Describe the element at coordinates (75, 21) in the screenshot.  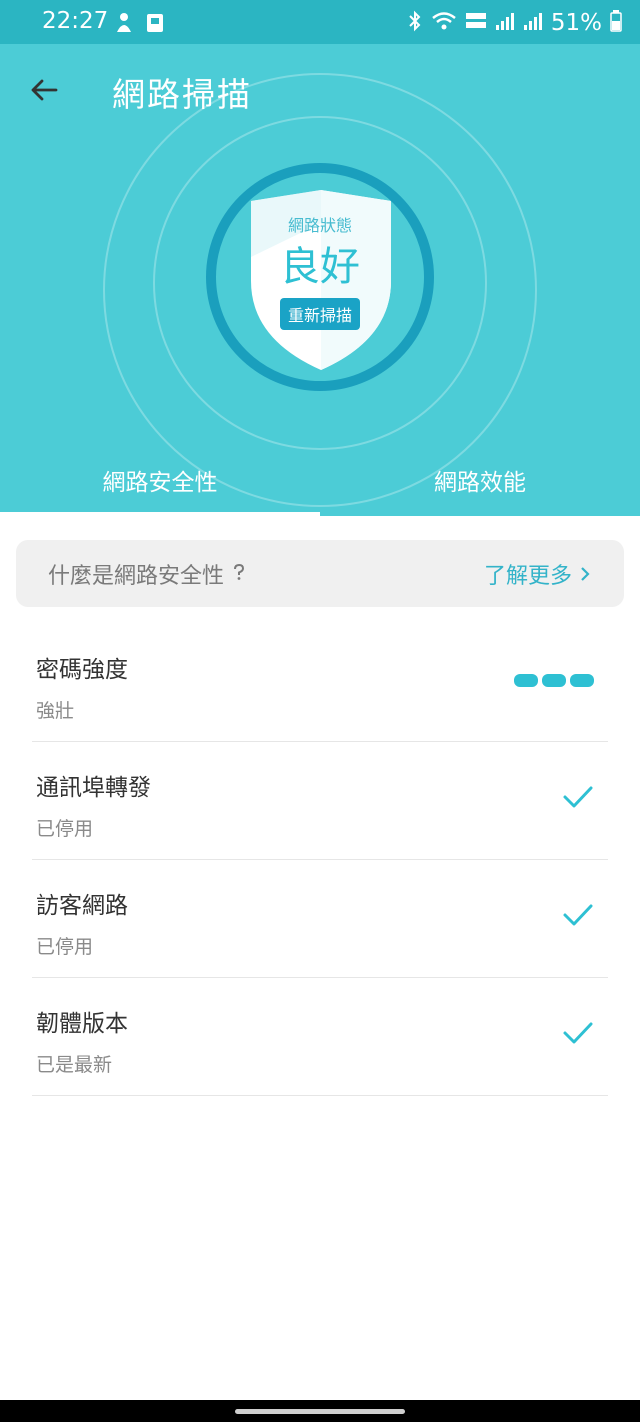
I see `status-time: 22:27` at that location.